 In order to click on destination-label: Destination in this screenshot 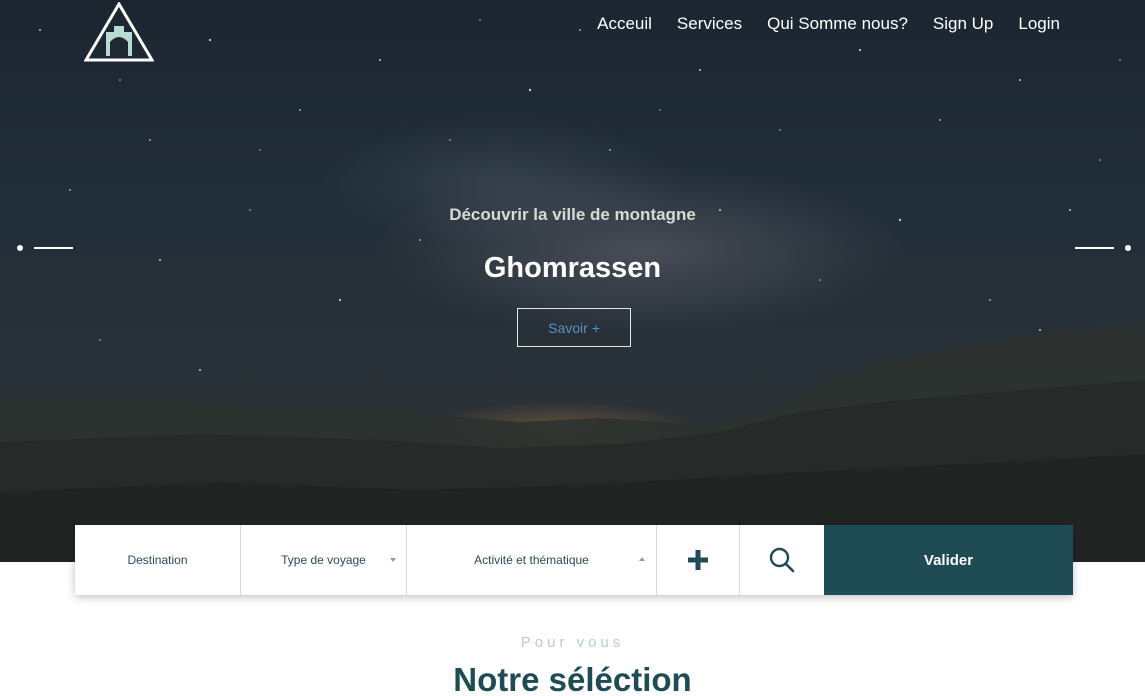, I will do `click(157, 560)`.